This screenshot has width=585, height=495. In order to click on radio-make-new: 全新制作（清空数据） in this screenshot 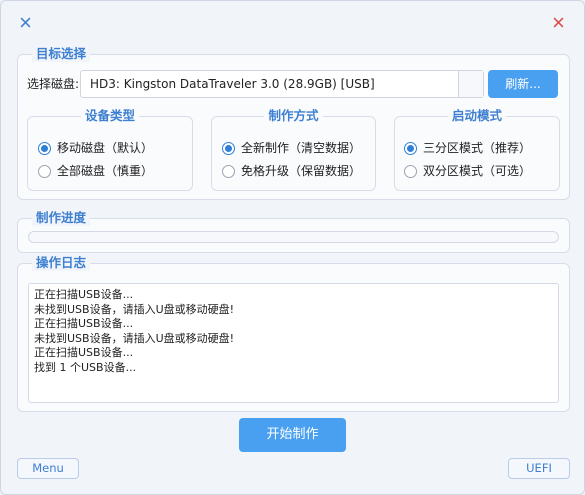, I will do `click(291, 148)`.